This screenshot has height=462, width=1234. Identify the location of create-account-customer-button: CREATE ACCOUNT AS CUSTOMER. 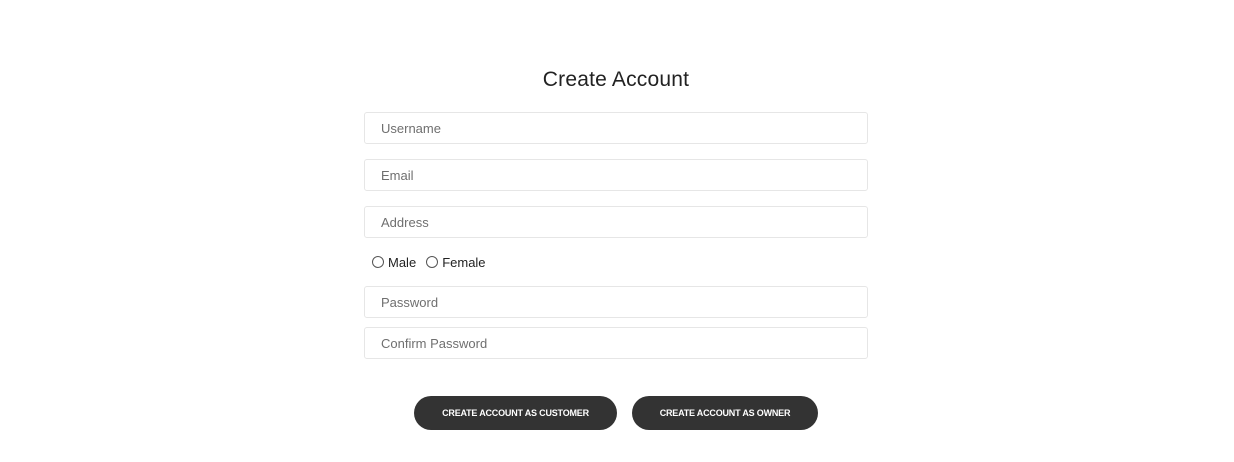
(515, 413).